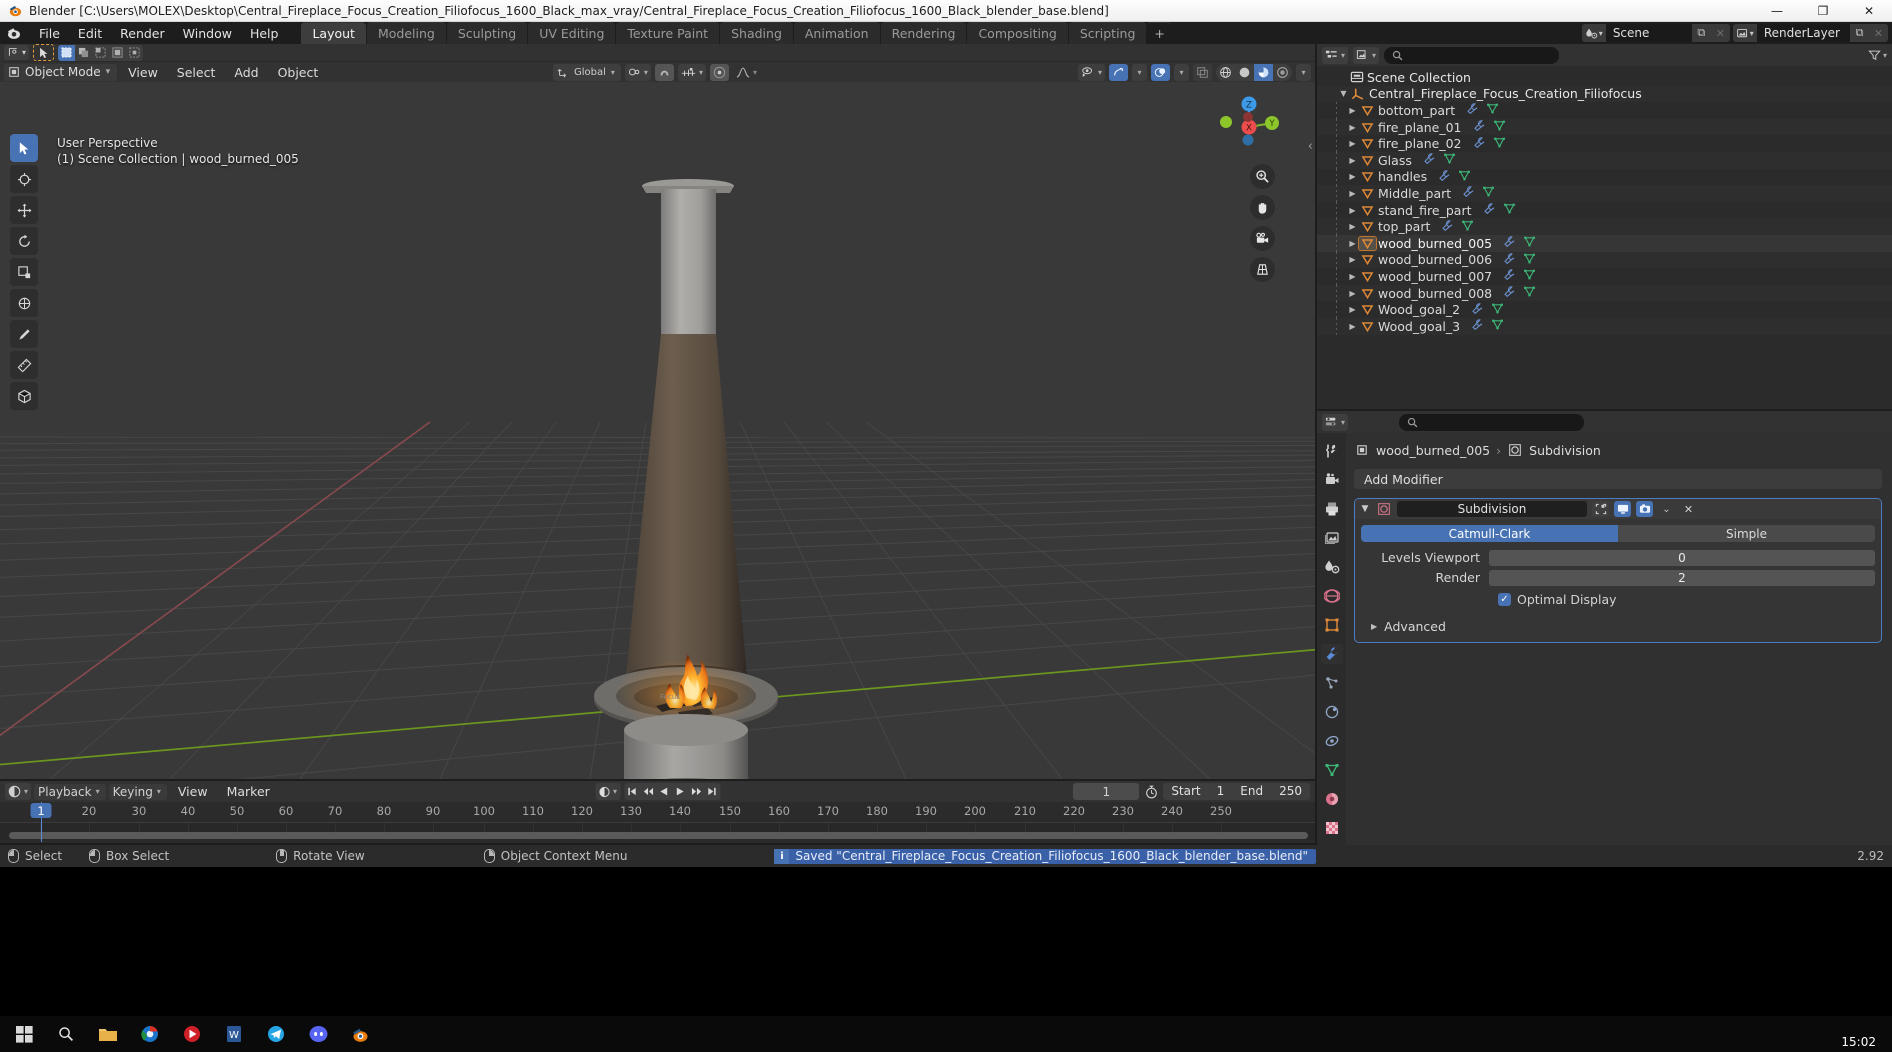 This screenshot has height=1052, width=1892. Describe the element at coordinates (1332, 712) in the screenshot. I see `tab-physics` at that location.